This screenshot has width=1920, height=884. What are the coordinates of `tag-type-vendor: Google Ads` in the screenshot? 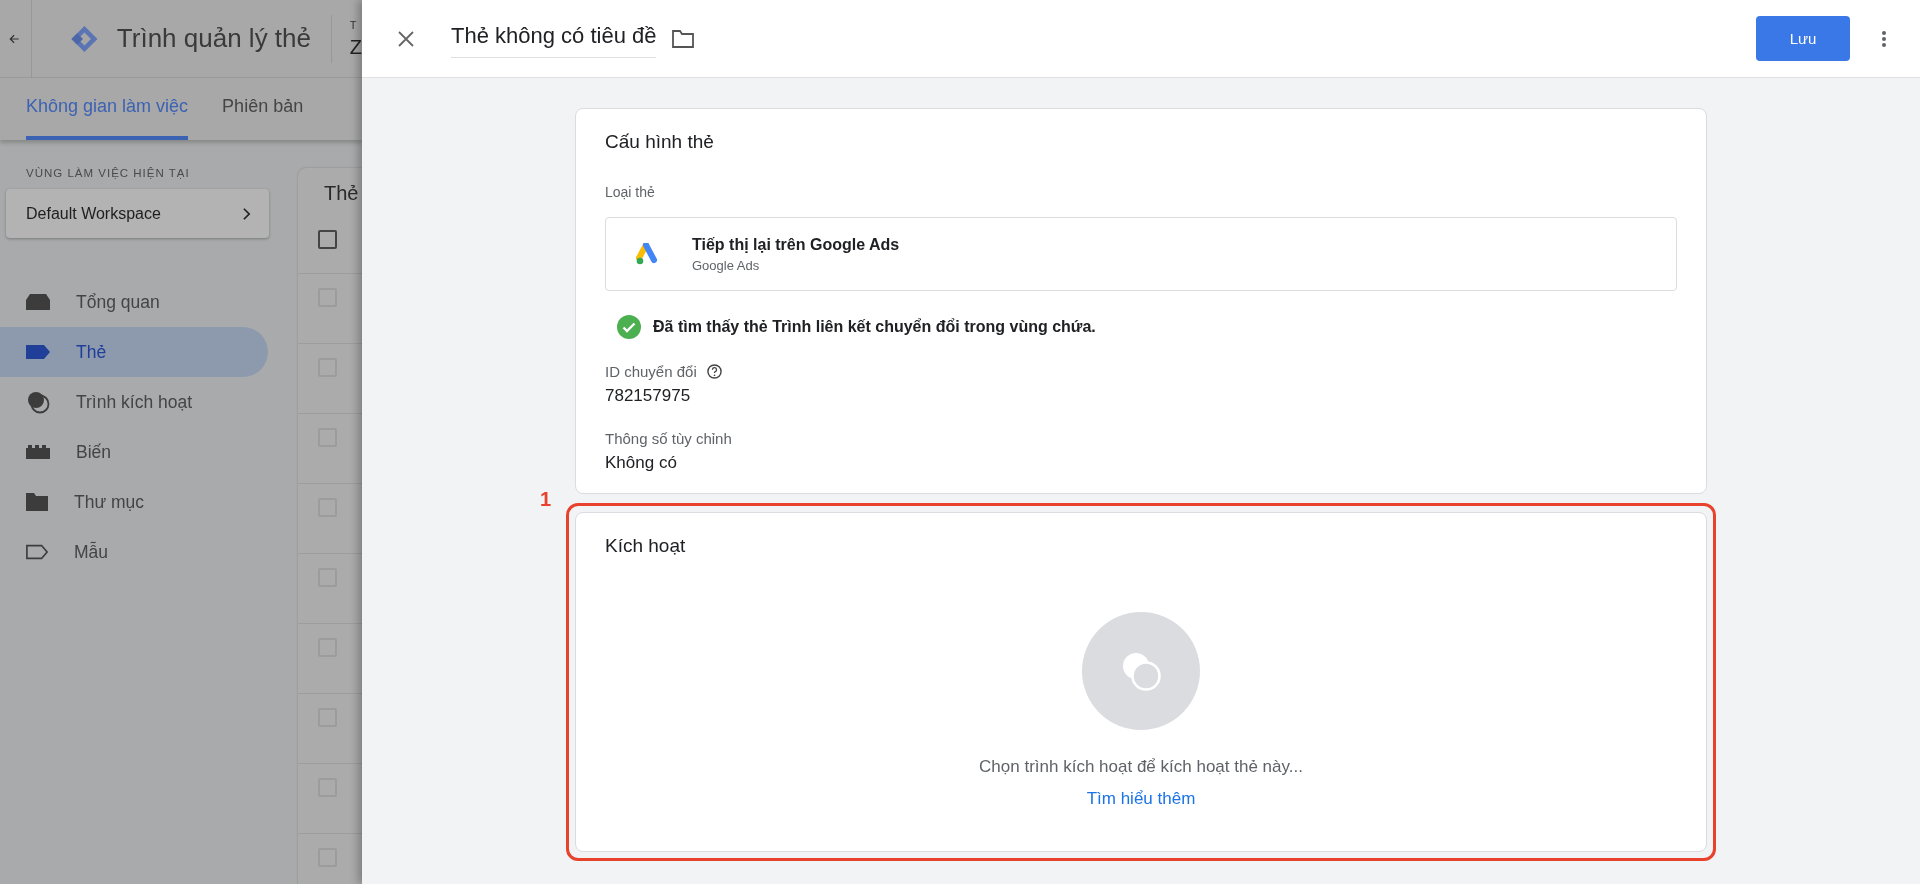 It's located at (726, 265).